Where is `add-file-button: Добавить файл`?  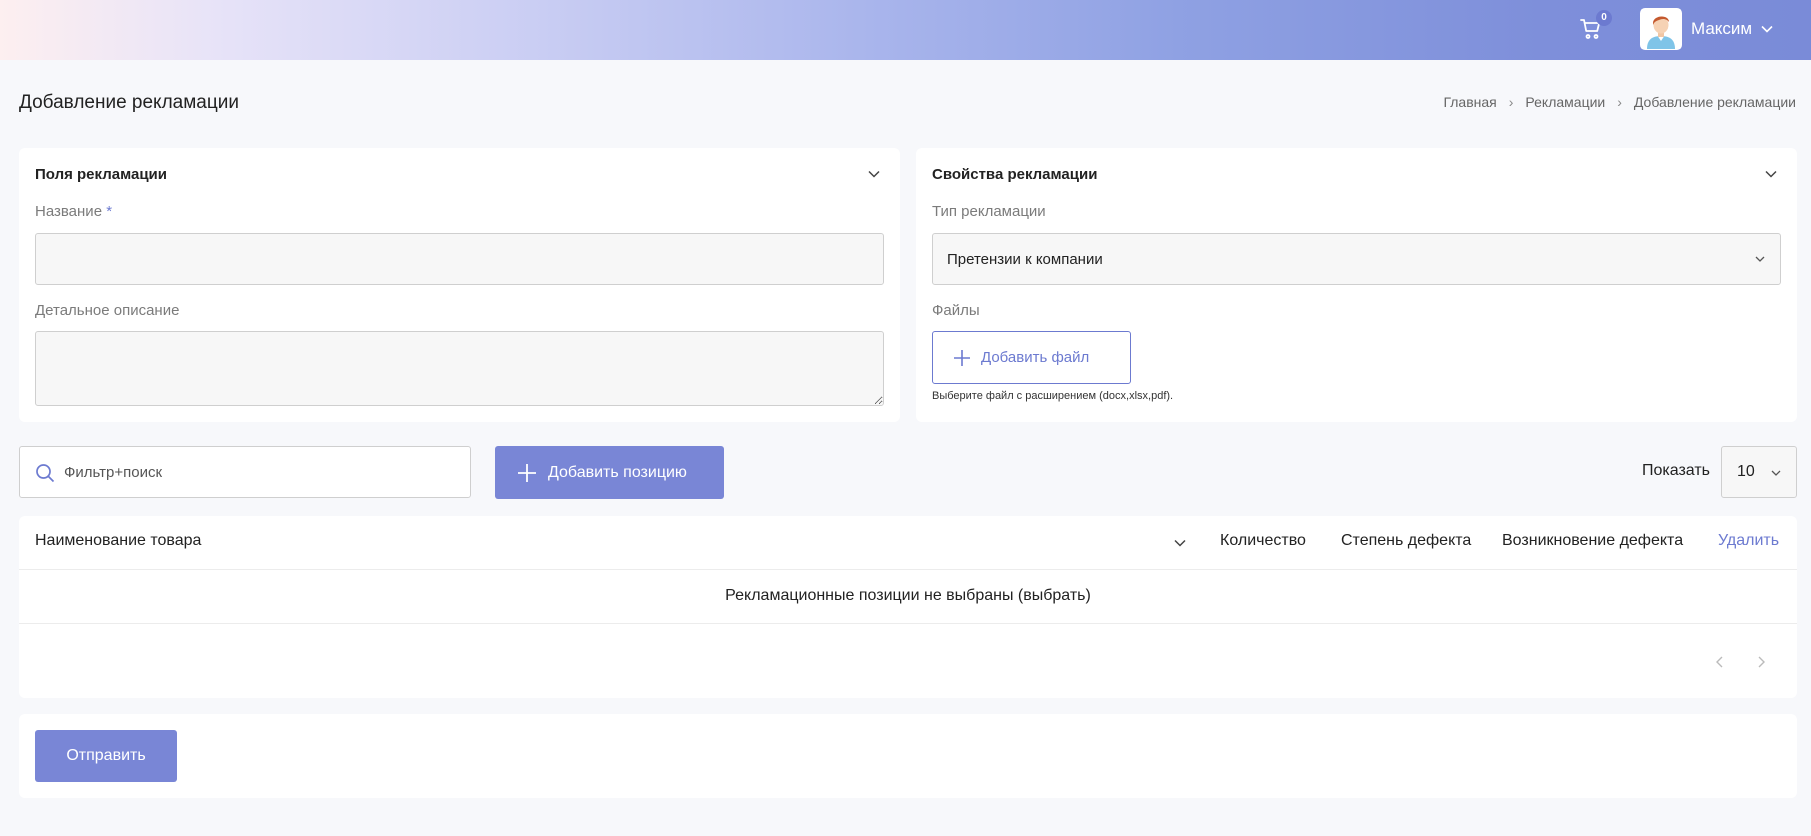 add-file-button: Добавить файл is located at coordinates (1031, 357).